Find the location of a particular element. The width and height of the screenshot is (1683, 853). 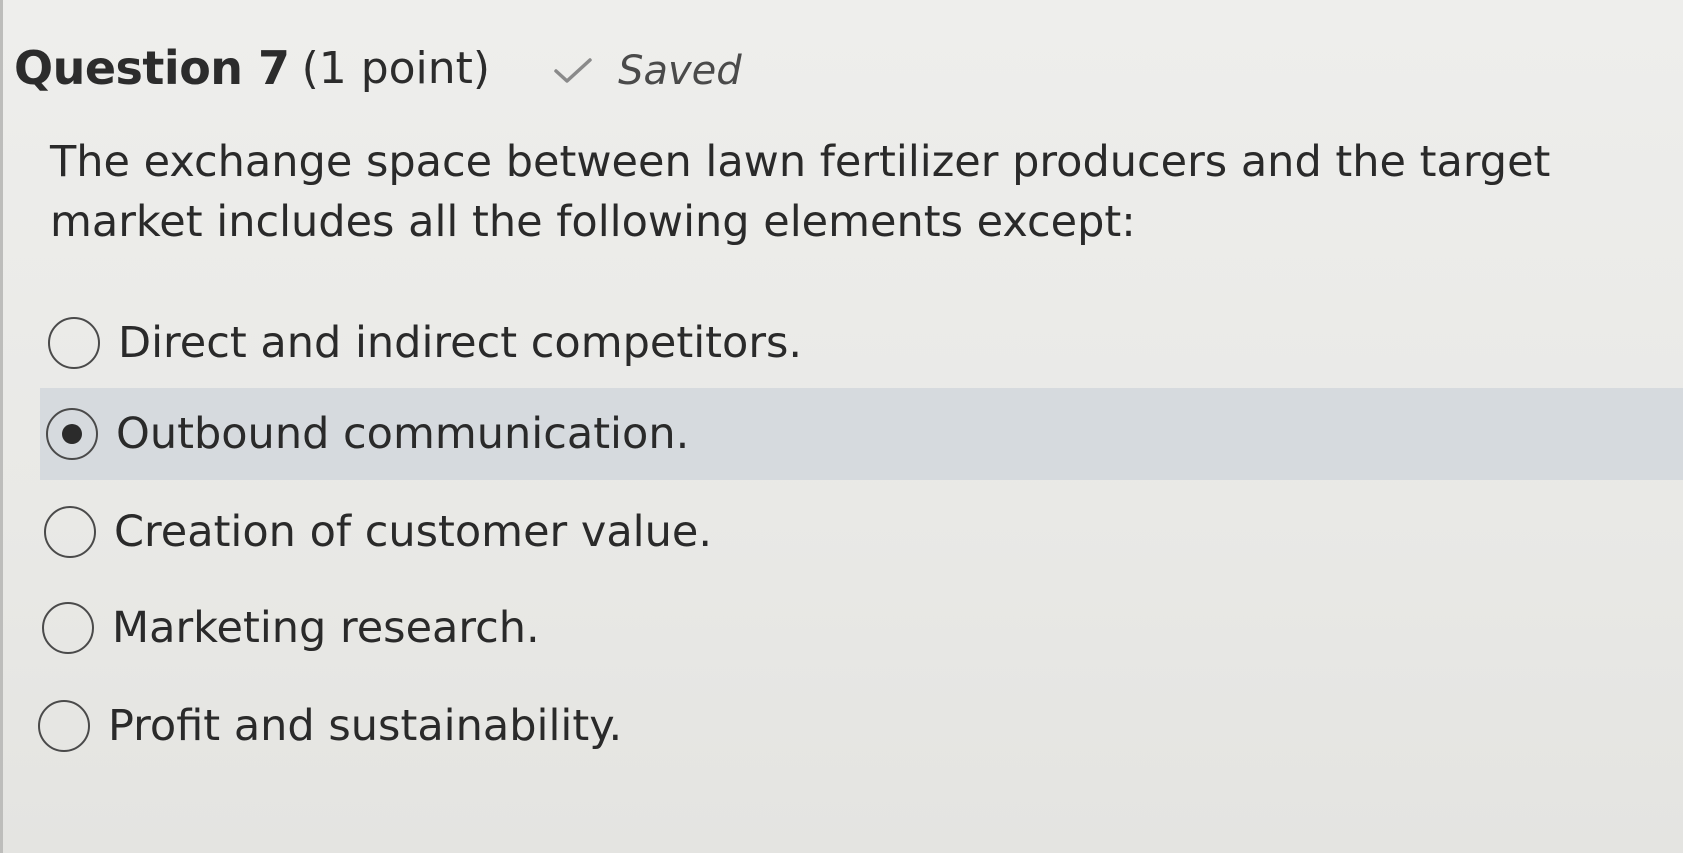

option-label: Direct and indirect competitors. is located at coordinates (460, 343).